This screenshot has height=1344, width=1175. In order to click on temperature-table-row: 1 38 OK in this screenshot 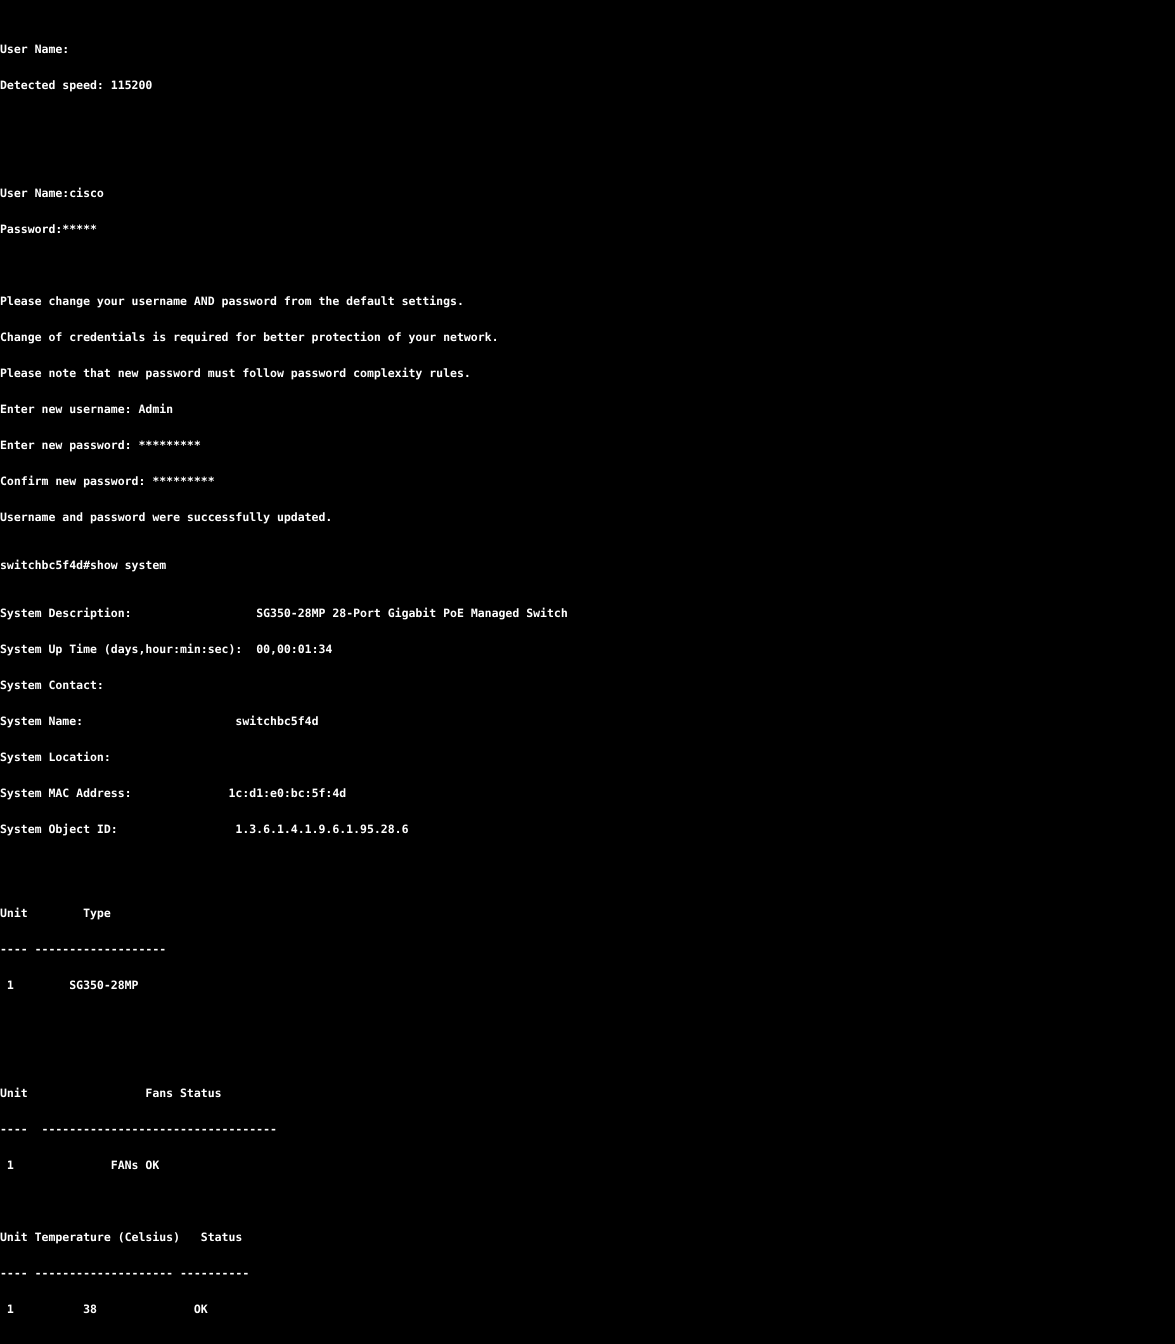, I will do `click(104, 1309)`.